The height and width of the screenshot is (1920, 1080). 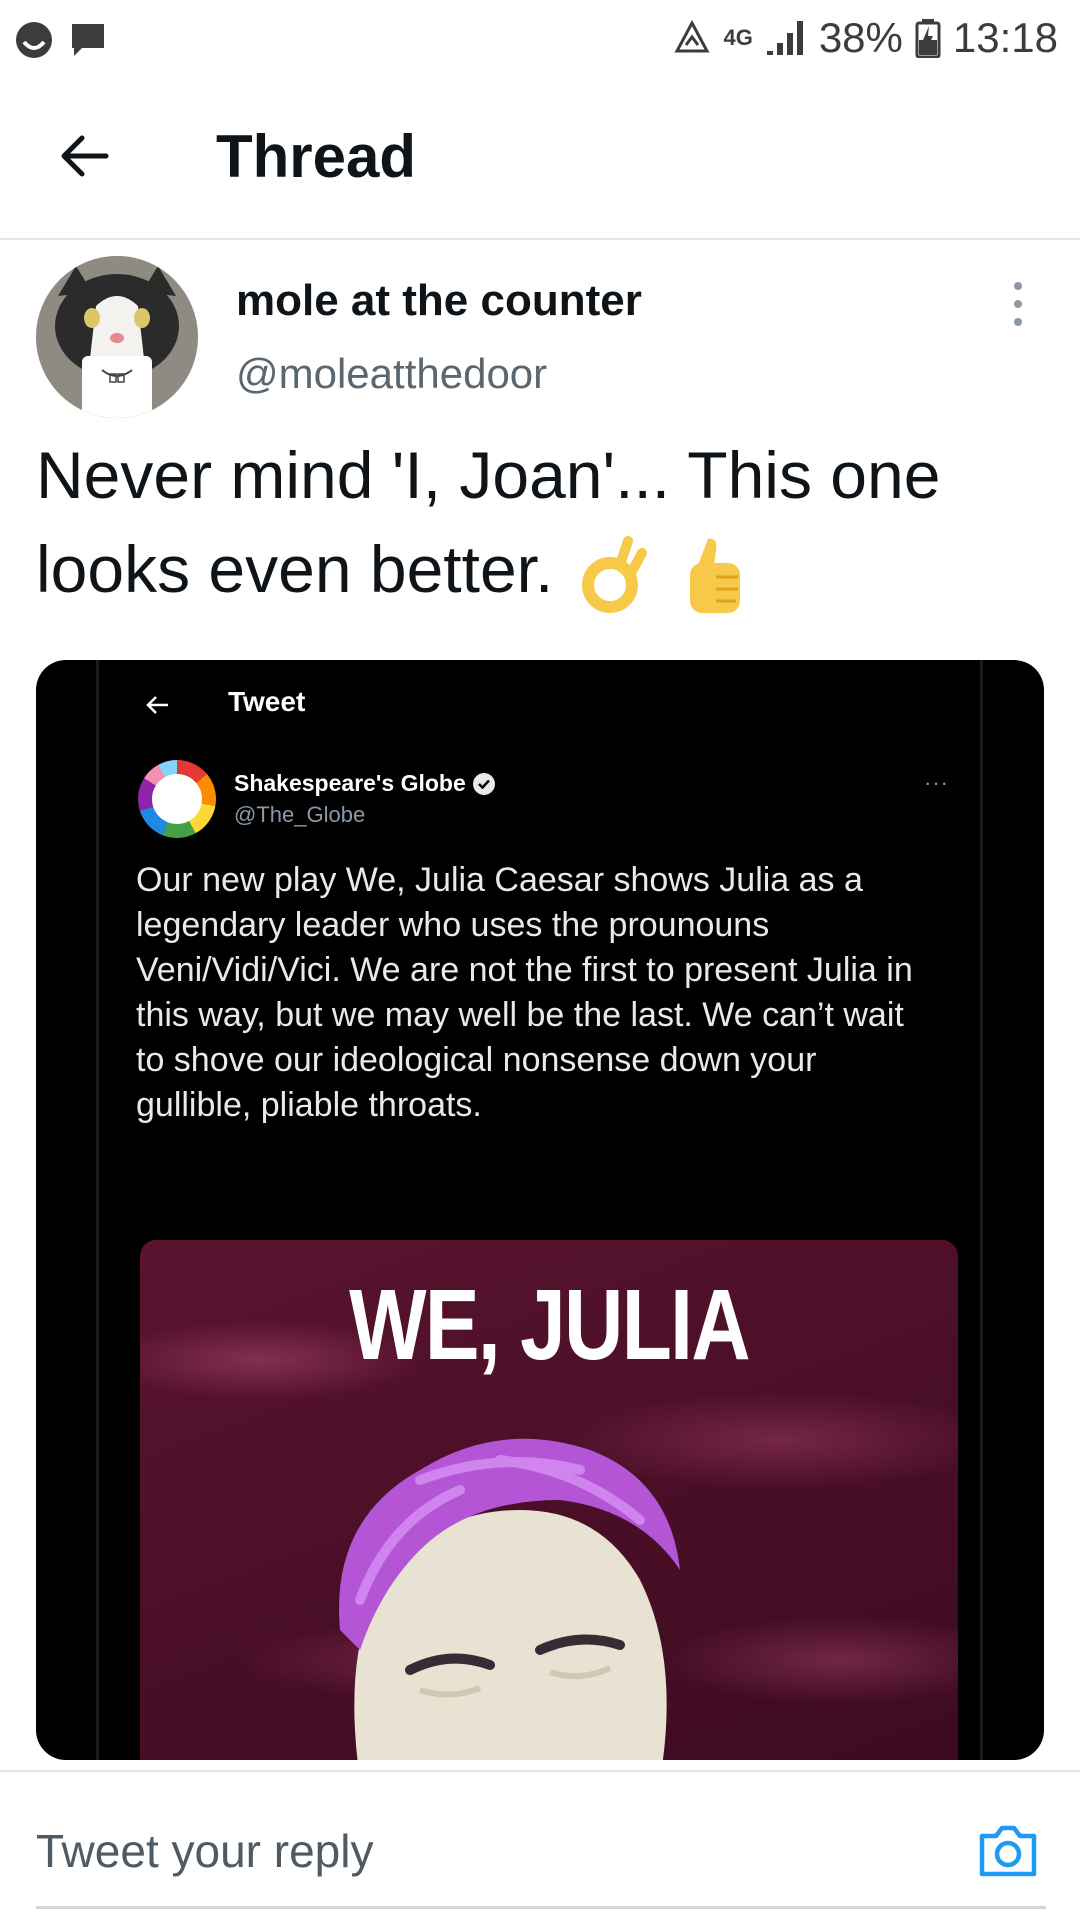 What do you see at coordinates (614, 574) in the screenshot?
I see `ok-hand-icon` at bounding box center [614, 574].